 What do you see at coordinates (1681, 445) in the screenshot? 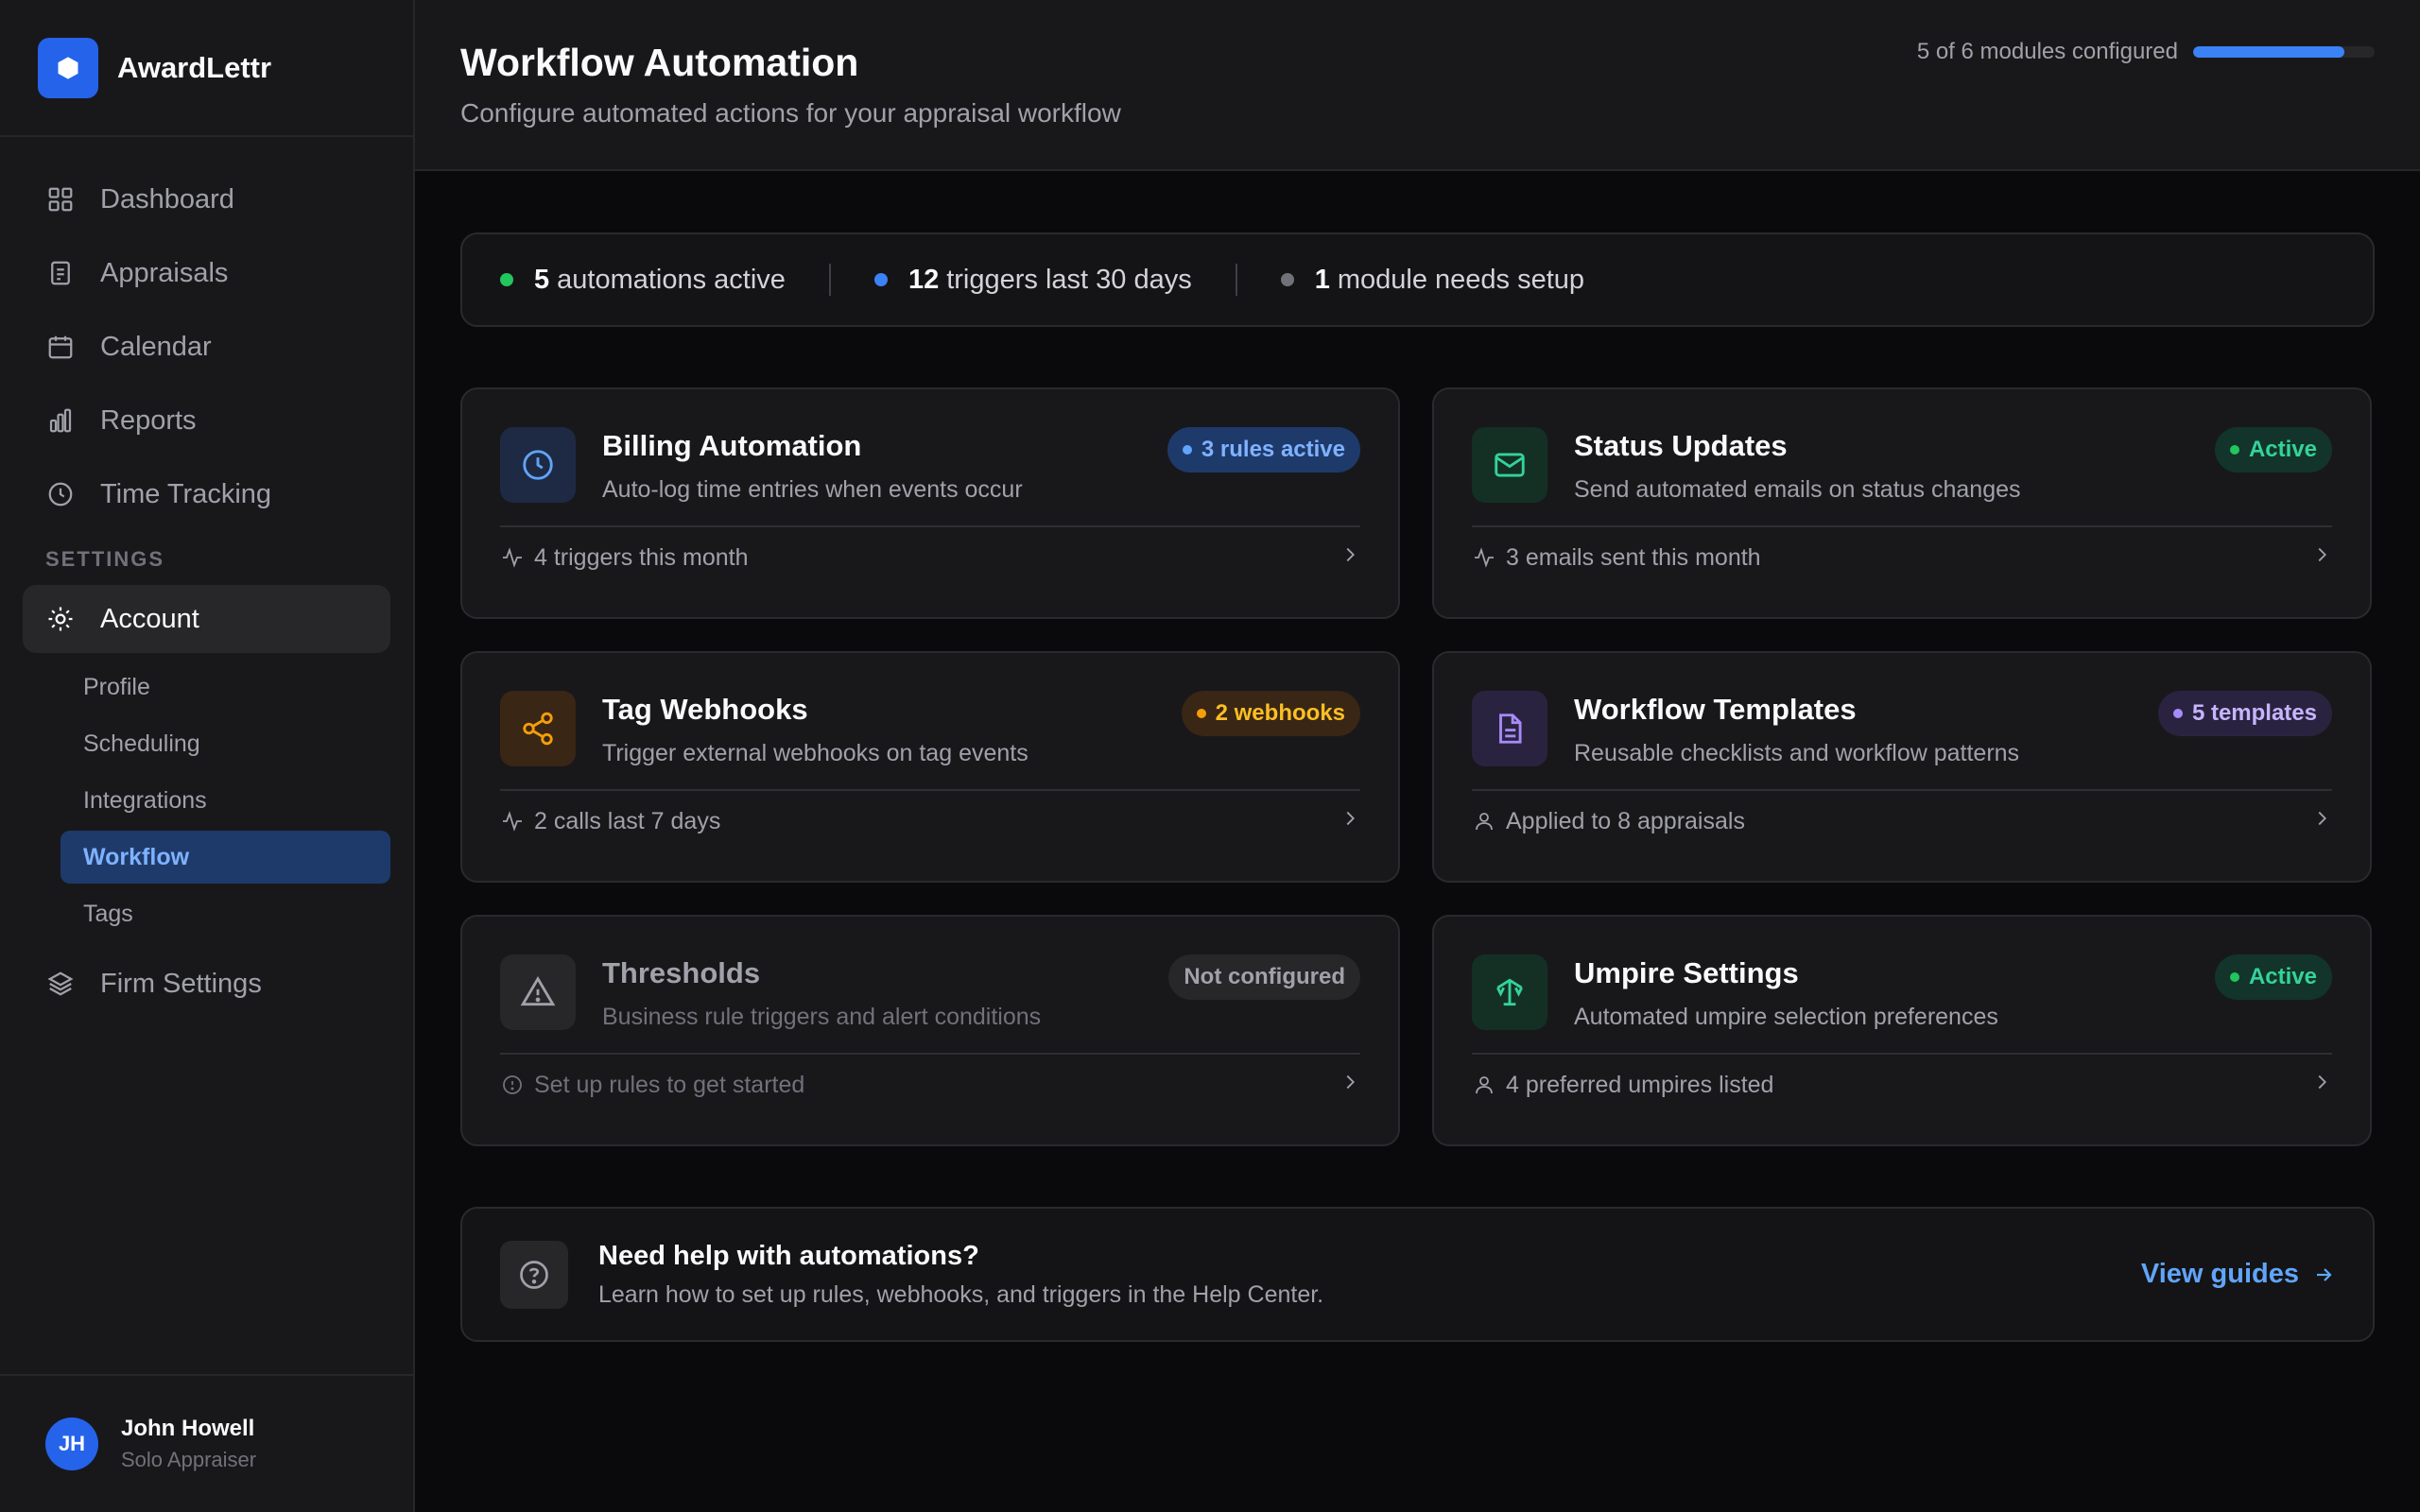
I see `card-title: Status Updates` at bounding box center [1681, 445].